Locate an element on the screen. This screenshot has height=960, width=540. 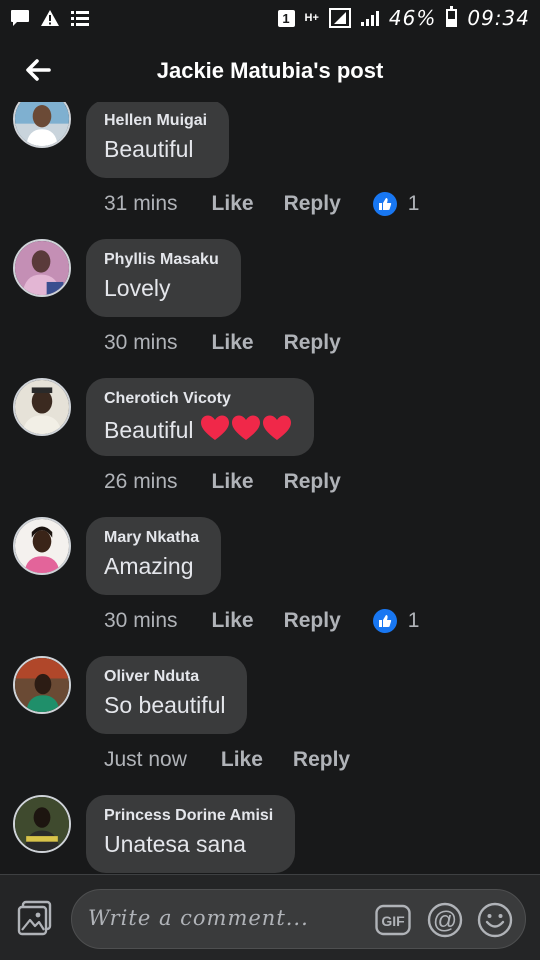
comment-text: Lovely is located at coordinates (137, 288).